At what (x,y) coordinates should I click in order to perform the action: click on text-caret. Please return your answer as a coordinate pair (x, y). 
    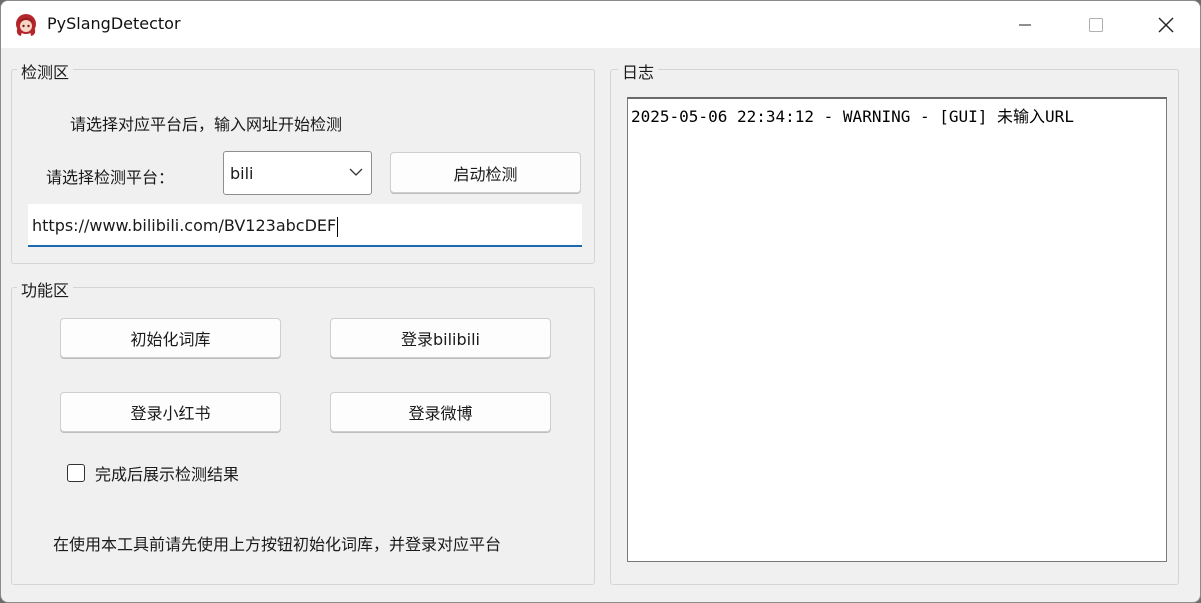
    Looking at the image, I should click on (338, 226).